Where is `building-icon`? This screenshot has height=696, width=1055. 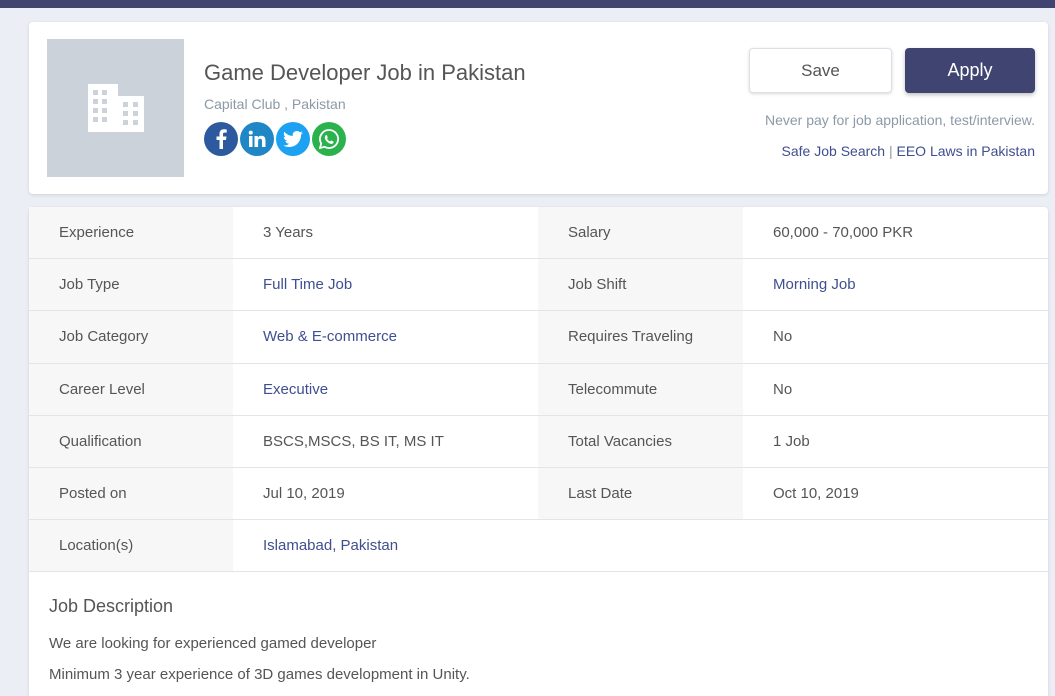 building-icon is located at coordinates (115, 108).